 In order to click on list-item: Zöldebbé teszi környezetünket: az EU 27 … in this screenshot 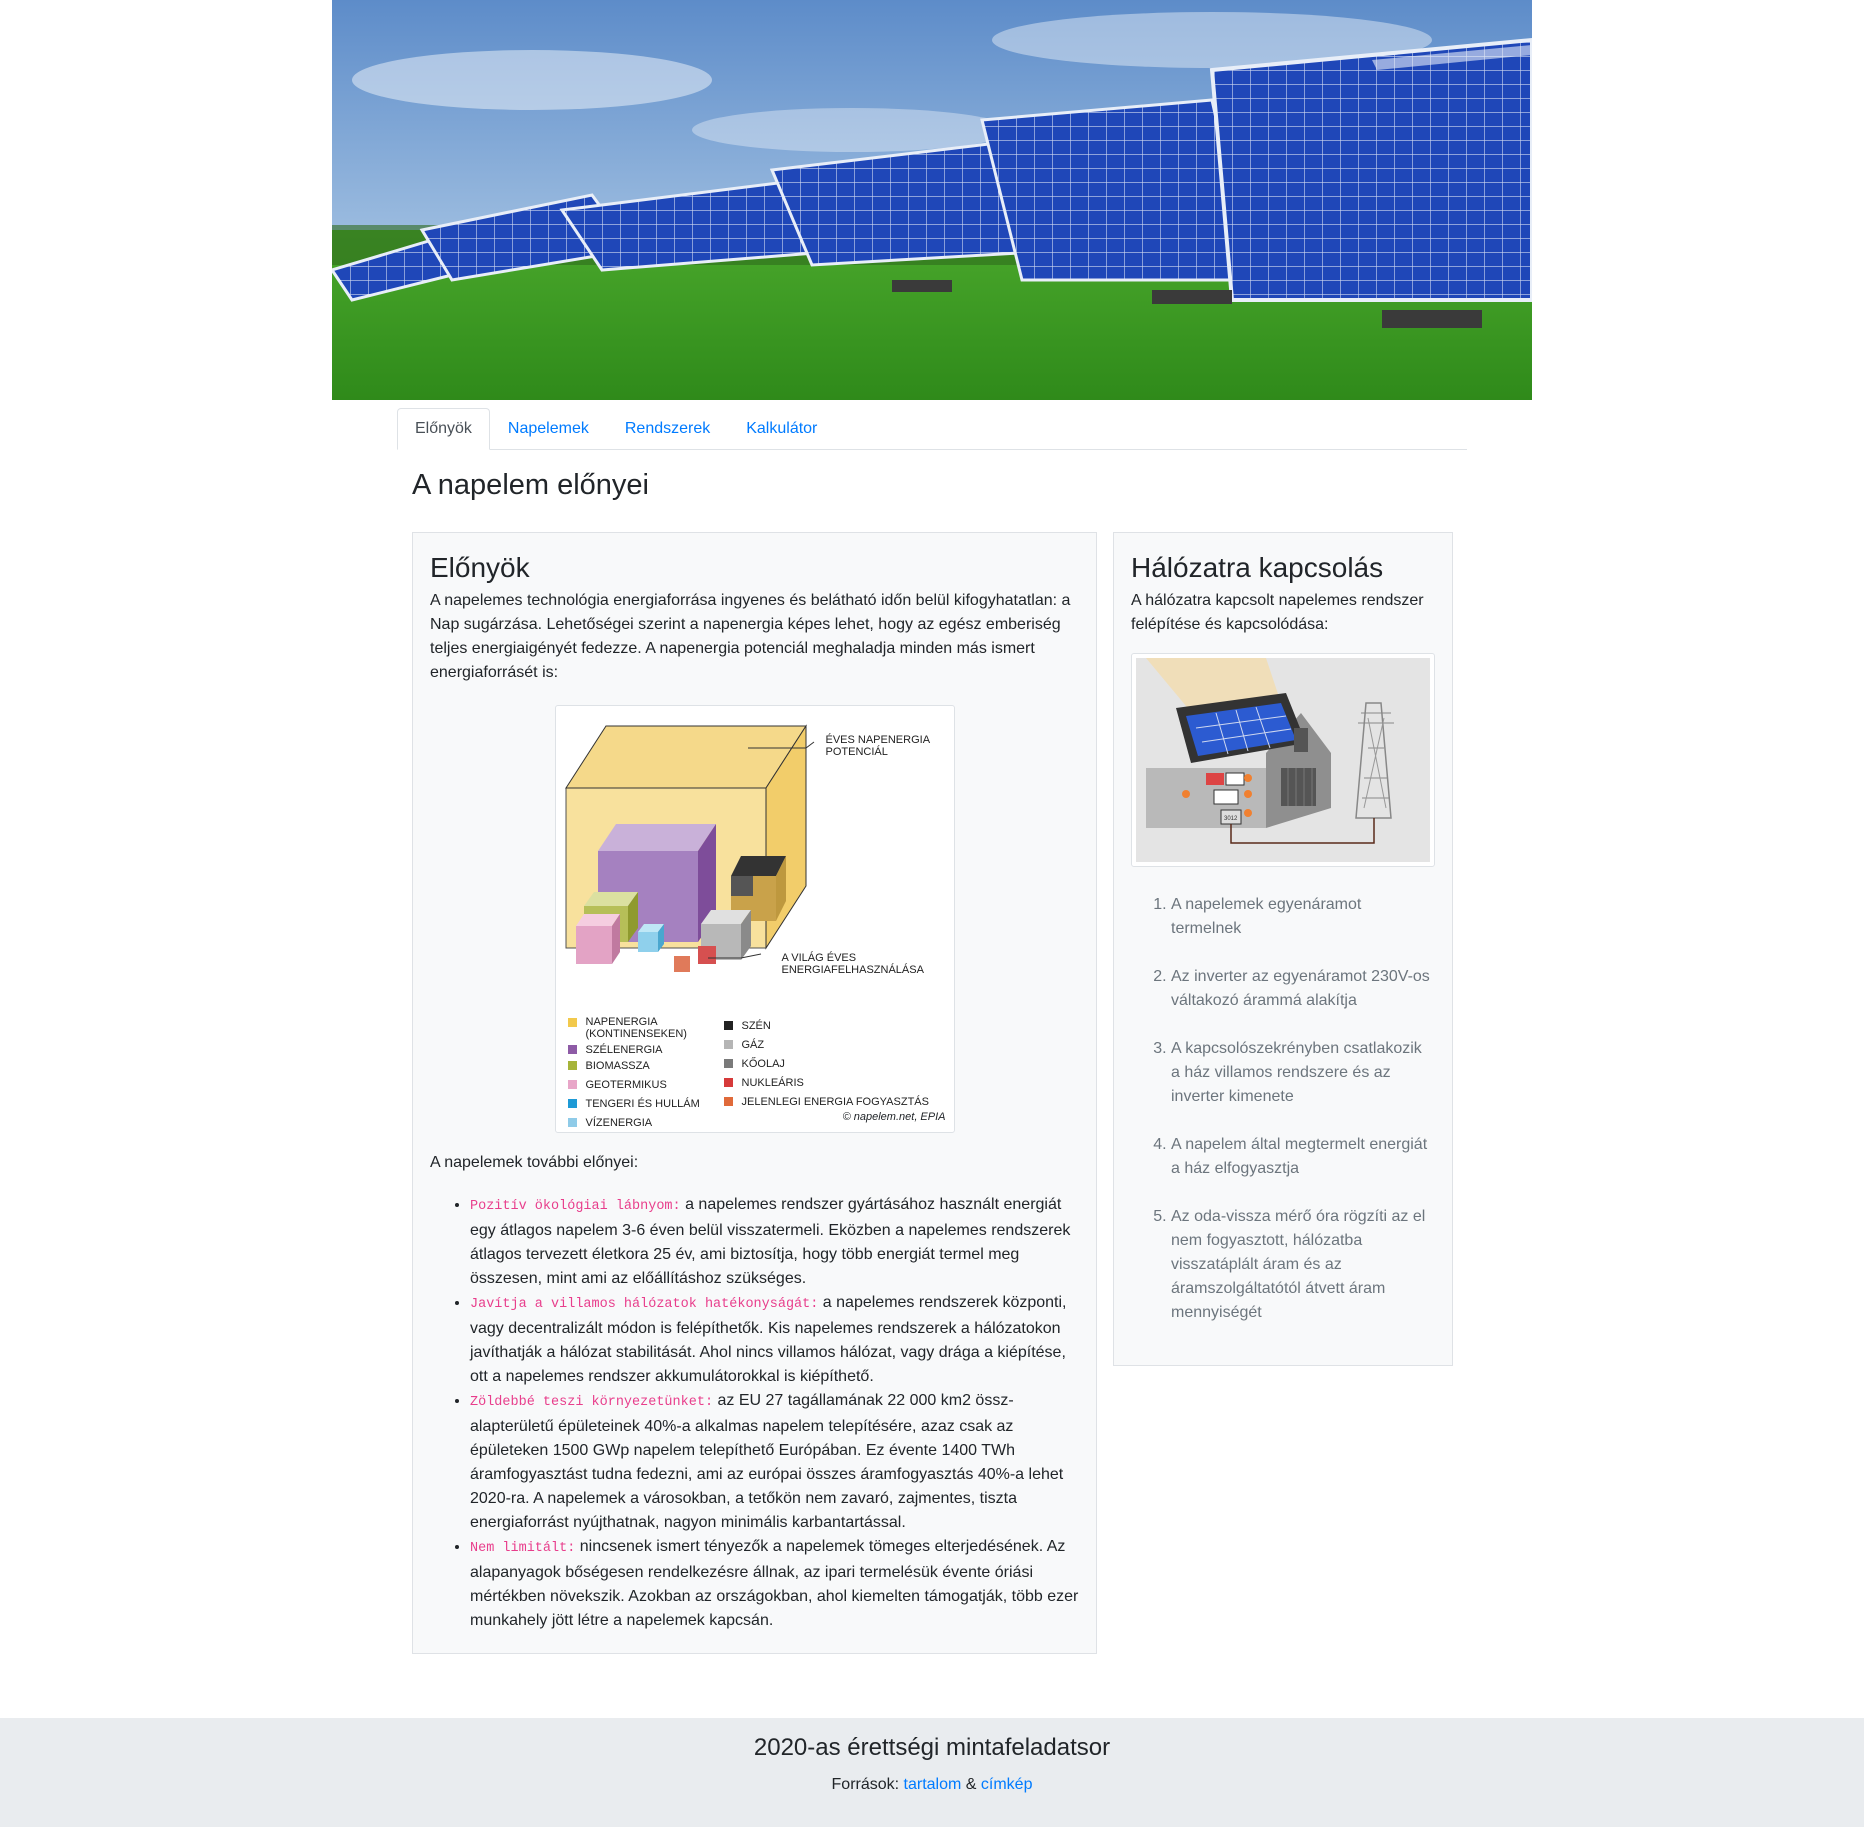, I will do `click(774, 1462)`.